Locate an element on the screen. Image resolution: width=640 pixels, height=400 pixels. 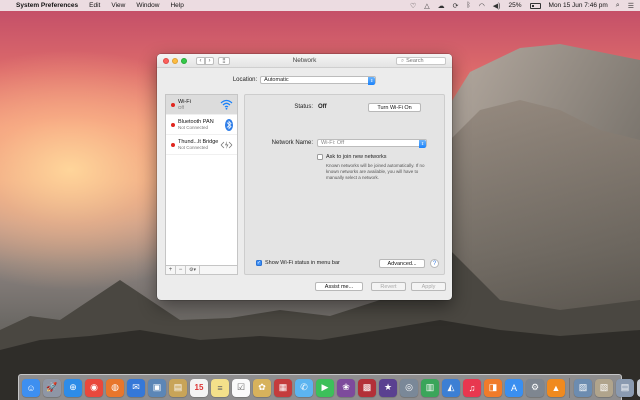
facetime-icon: ▶ is located at coordinates (325, 387).